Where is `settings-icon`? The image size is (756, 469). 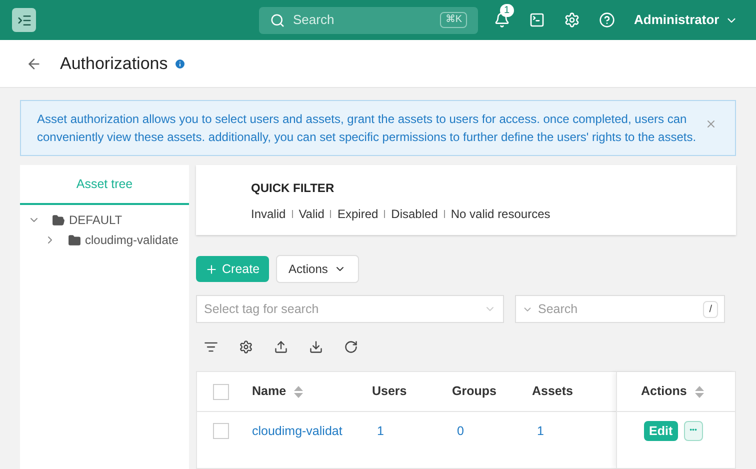
settings-icon is located at coordinates (246, 347).